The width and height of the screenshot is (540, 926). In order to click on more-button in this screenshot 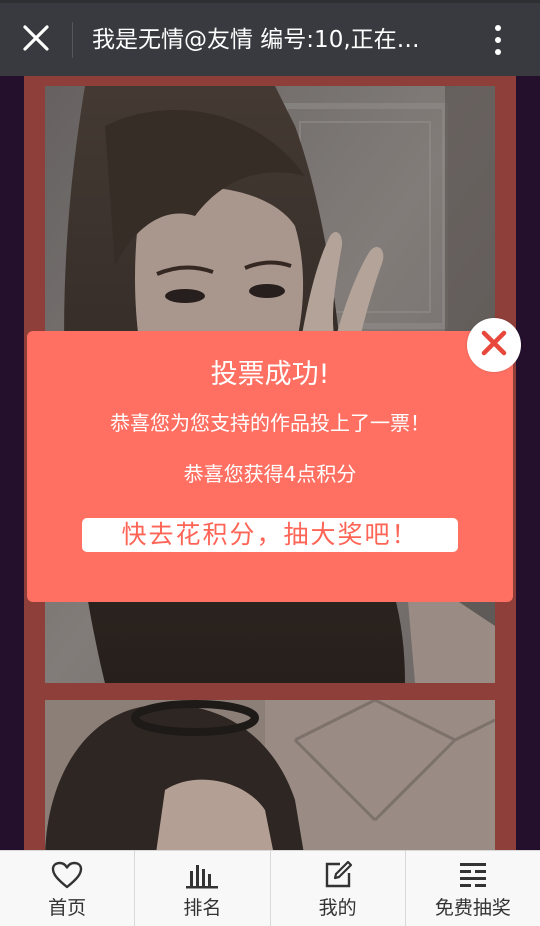, I will do `click(498, 40)`.